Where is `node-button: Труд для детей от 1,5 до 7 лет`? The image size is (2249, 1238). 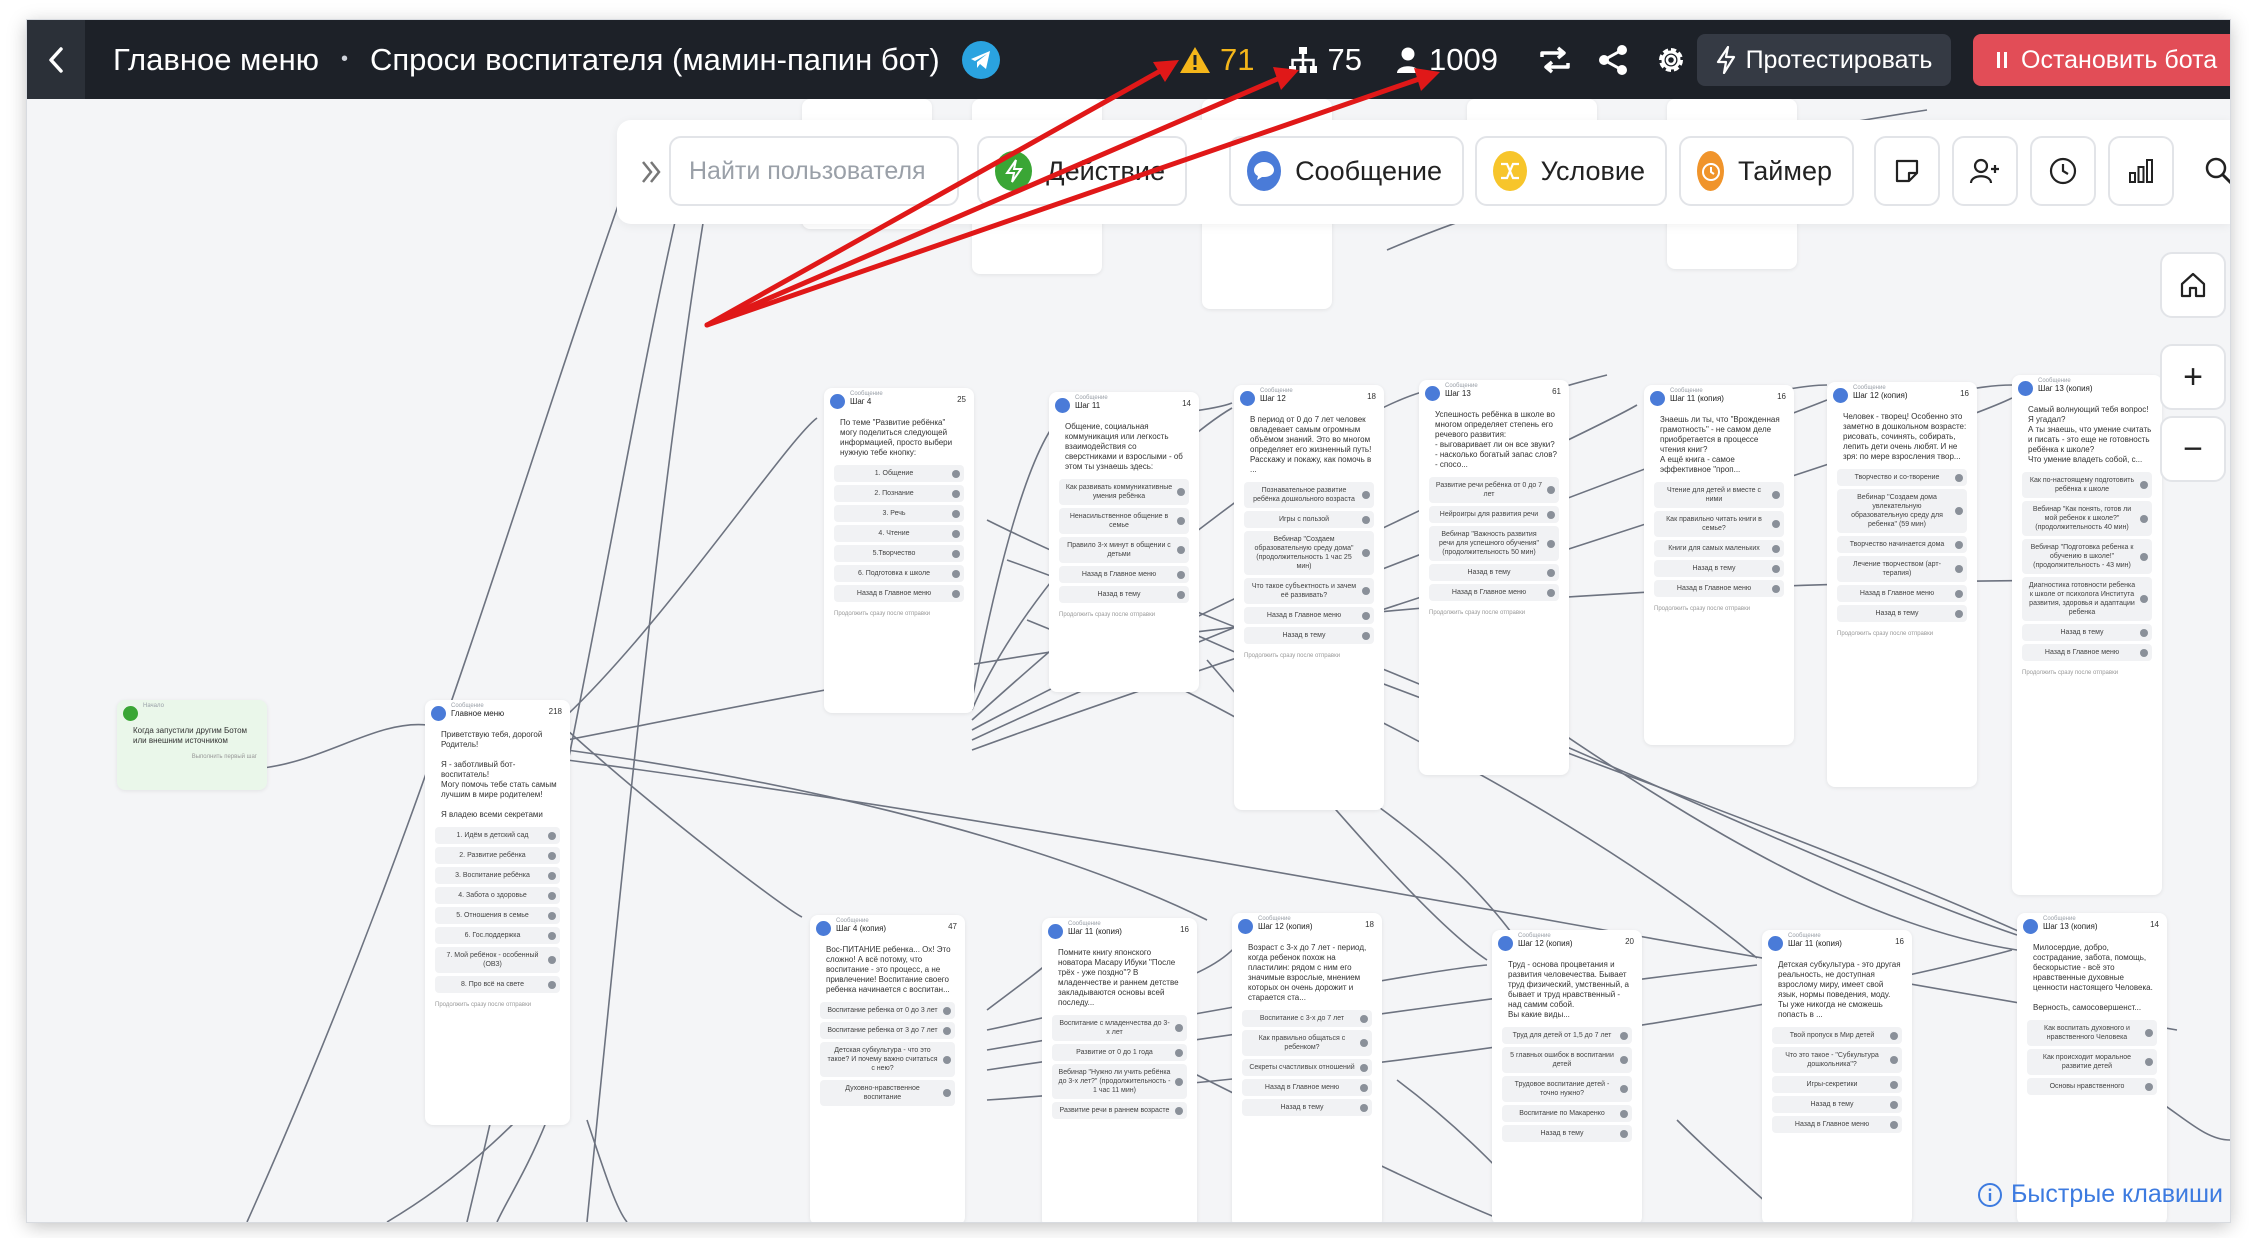
node-button: Труд для детей от 1,5 до 7 лет is located at coordinates (1567, 1035).